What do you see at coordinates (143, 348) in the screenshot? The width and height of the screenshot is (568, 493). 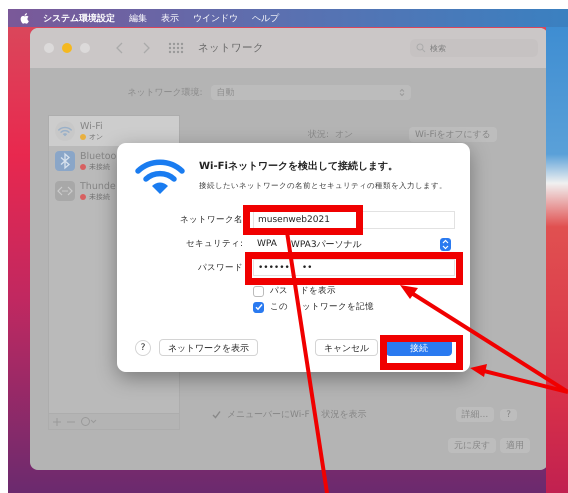 I see `help-button: ?` at bounding box center [143, 348].